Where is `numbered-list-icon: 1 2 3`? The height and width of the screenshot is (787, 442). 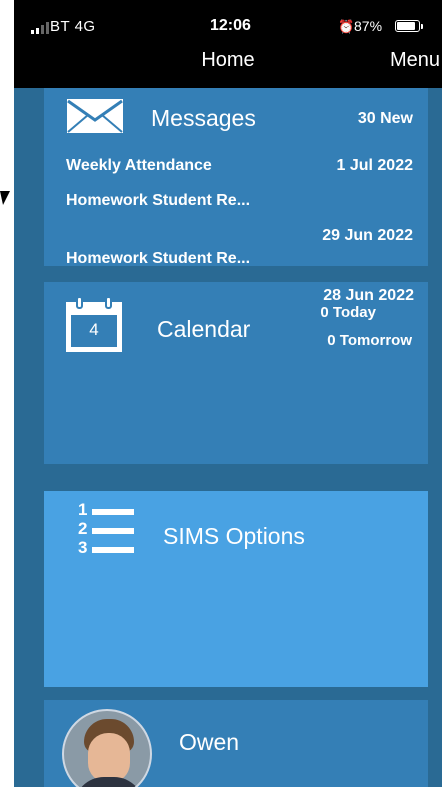 numbered-list-icon: 1 2 3 is located at coordinates (108, 530).